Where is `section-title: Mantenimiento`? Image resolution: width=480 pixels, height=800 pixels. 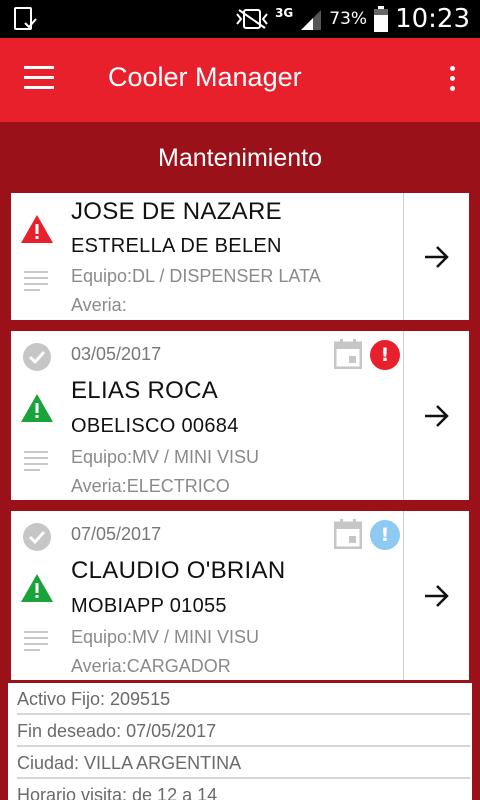
section-title: Mantenimiento is located at coordinates (240, 158).